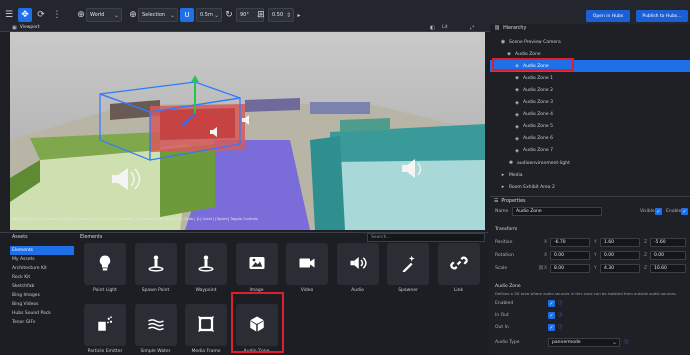 The image size is (690, 355). I want to click on bulb-icon, so click(105, 264).